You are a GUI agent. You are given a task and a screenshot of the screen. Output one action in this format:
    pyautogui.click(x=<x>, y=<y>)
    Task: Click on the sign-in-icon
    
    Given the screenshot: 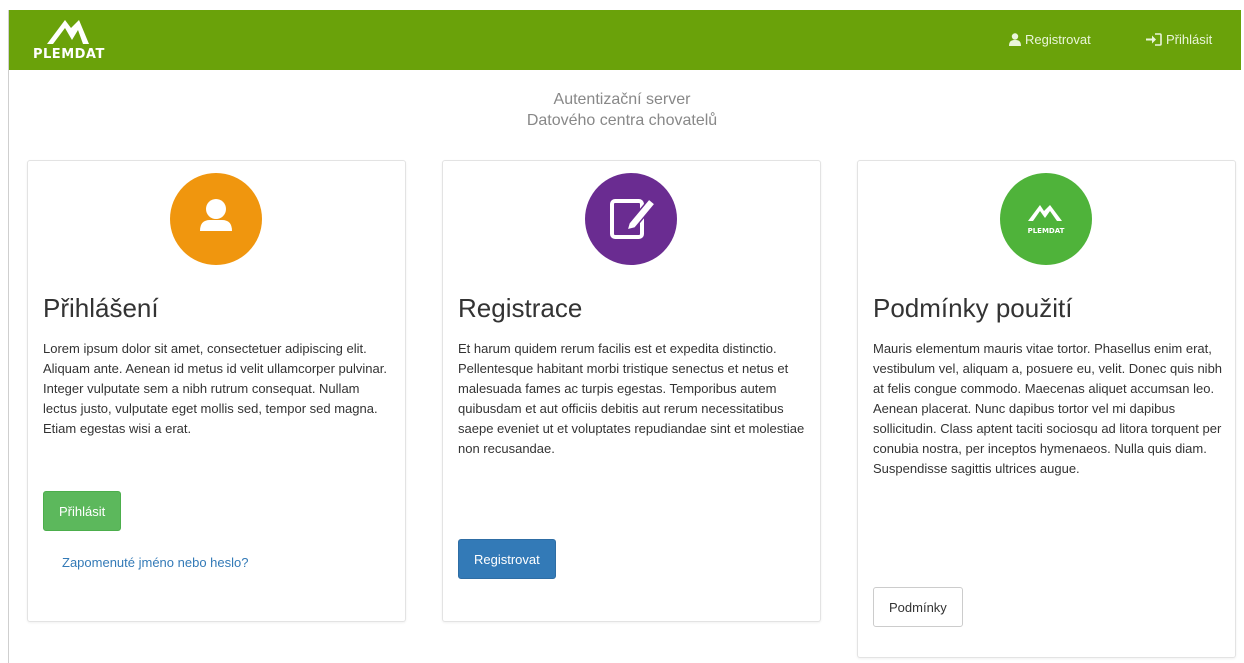 What is the action you would take?
    pyautogui.click(x=1154, y=41)
    